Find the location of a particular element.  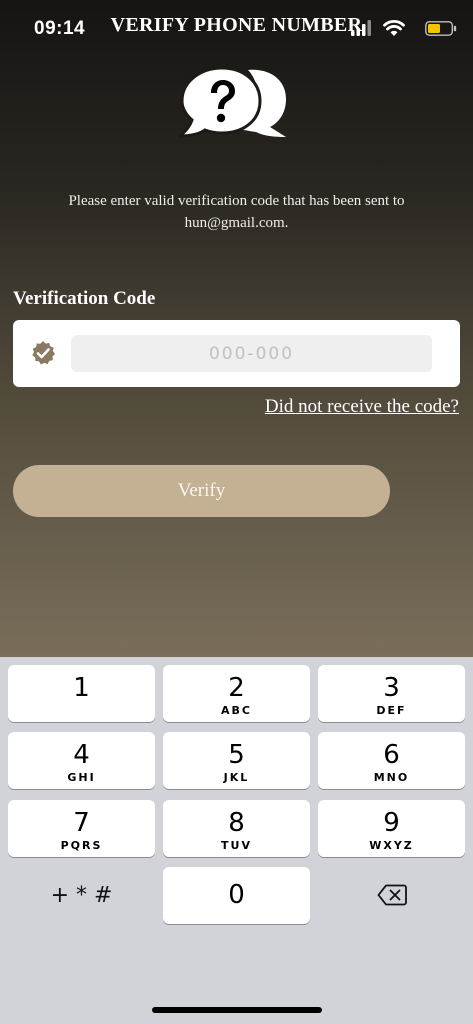

key-3: 3 DEF is located at coordinates (391, 693).